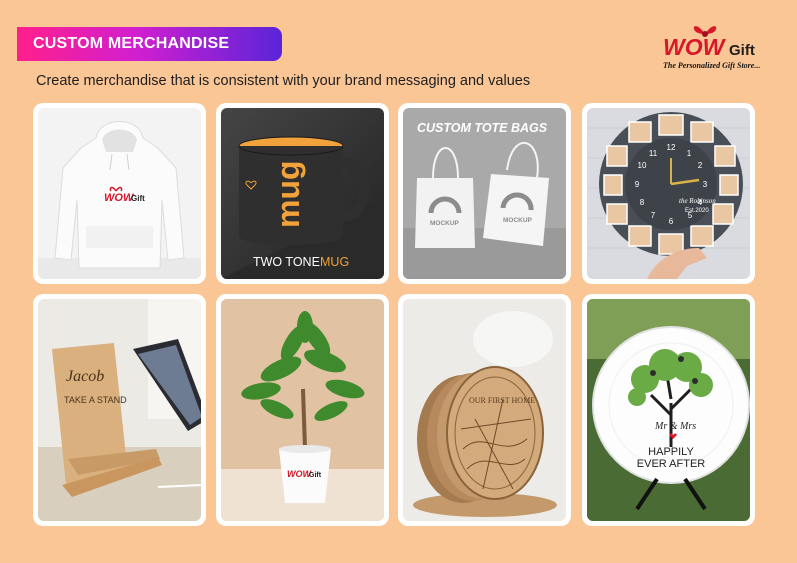 The height and width of the screenshot is (563, 797). Describe the element at coordinates (518, 220) in the screenshot. I see `tote-mockup-label-2: MOCKUP` at that location.